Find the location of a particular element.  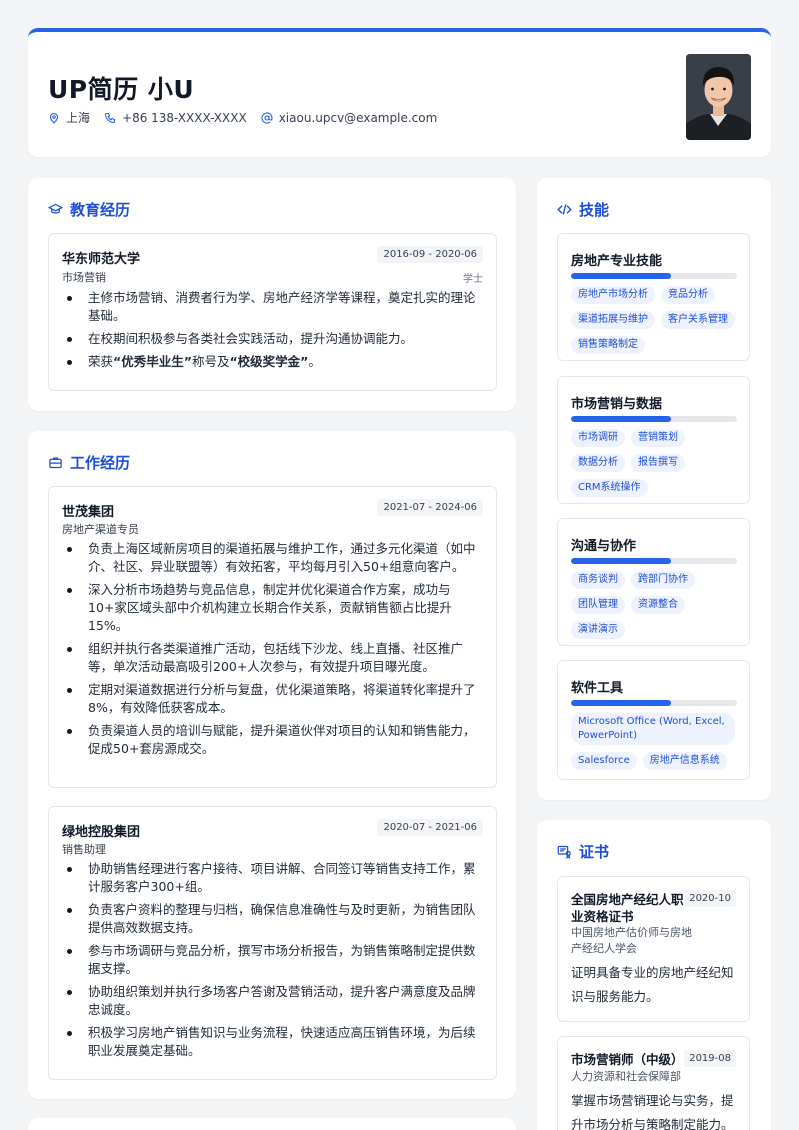

skills-title: 技能 is located at coordinates (583, 209).